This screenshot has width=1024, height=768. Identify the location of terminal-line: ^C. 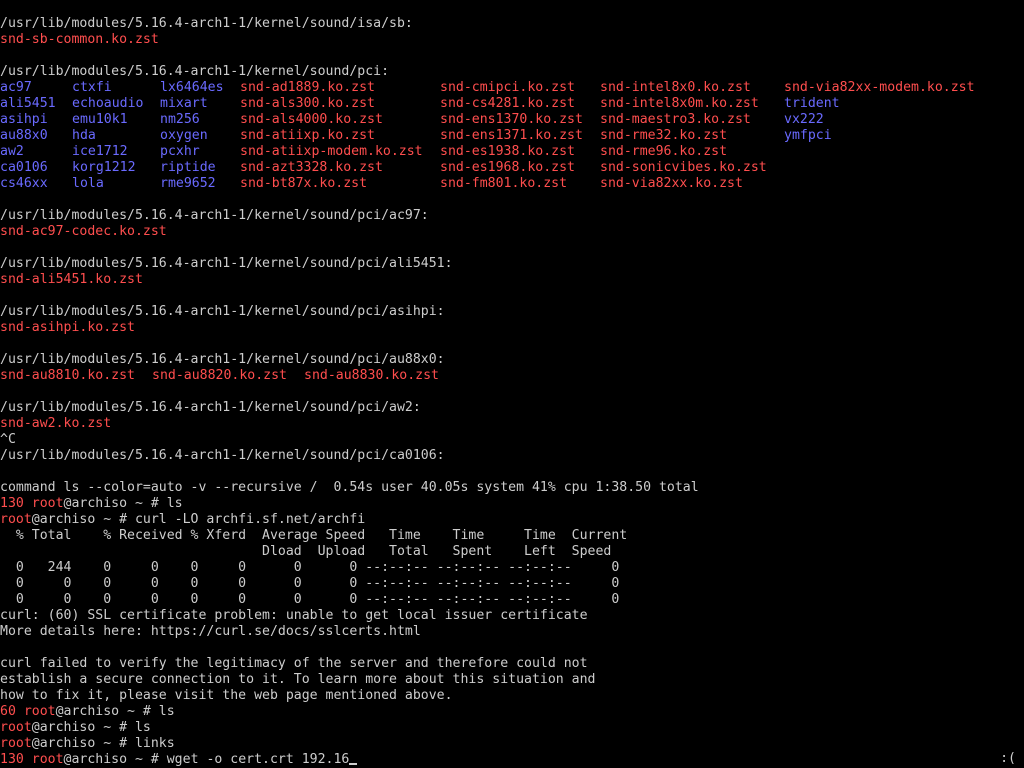
(512, 440).